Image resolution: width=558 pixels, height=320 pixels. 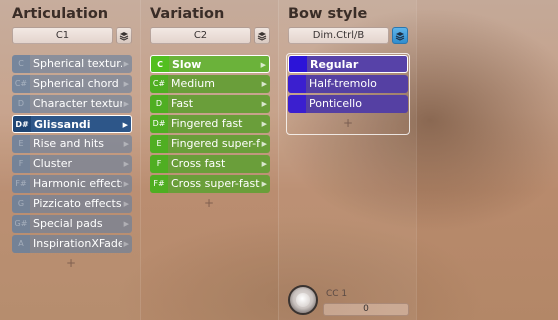 What do you see at coordinates (193, 83) in the screenshot?
I see `variation-item-label: Medium` at bounding box center [193, 83].